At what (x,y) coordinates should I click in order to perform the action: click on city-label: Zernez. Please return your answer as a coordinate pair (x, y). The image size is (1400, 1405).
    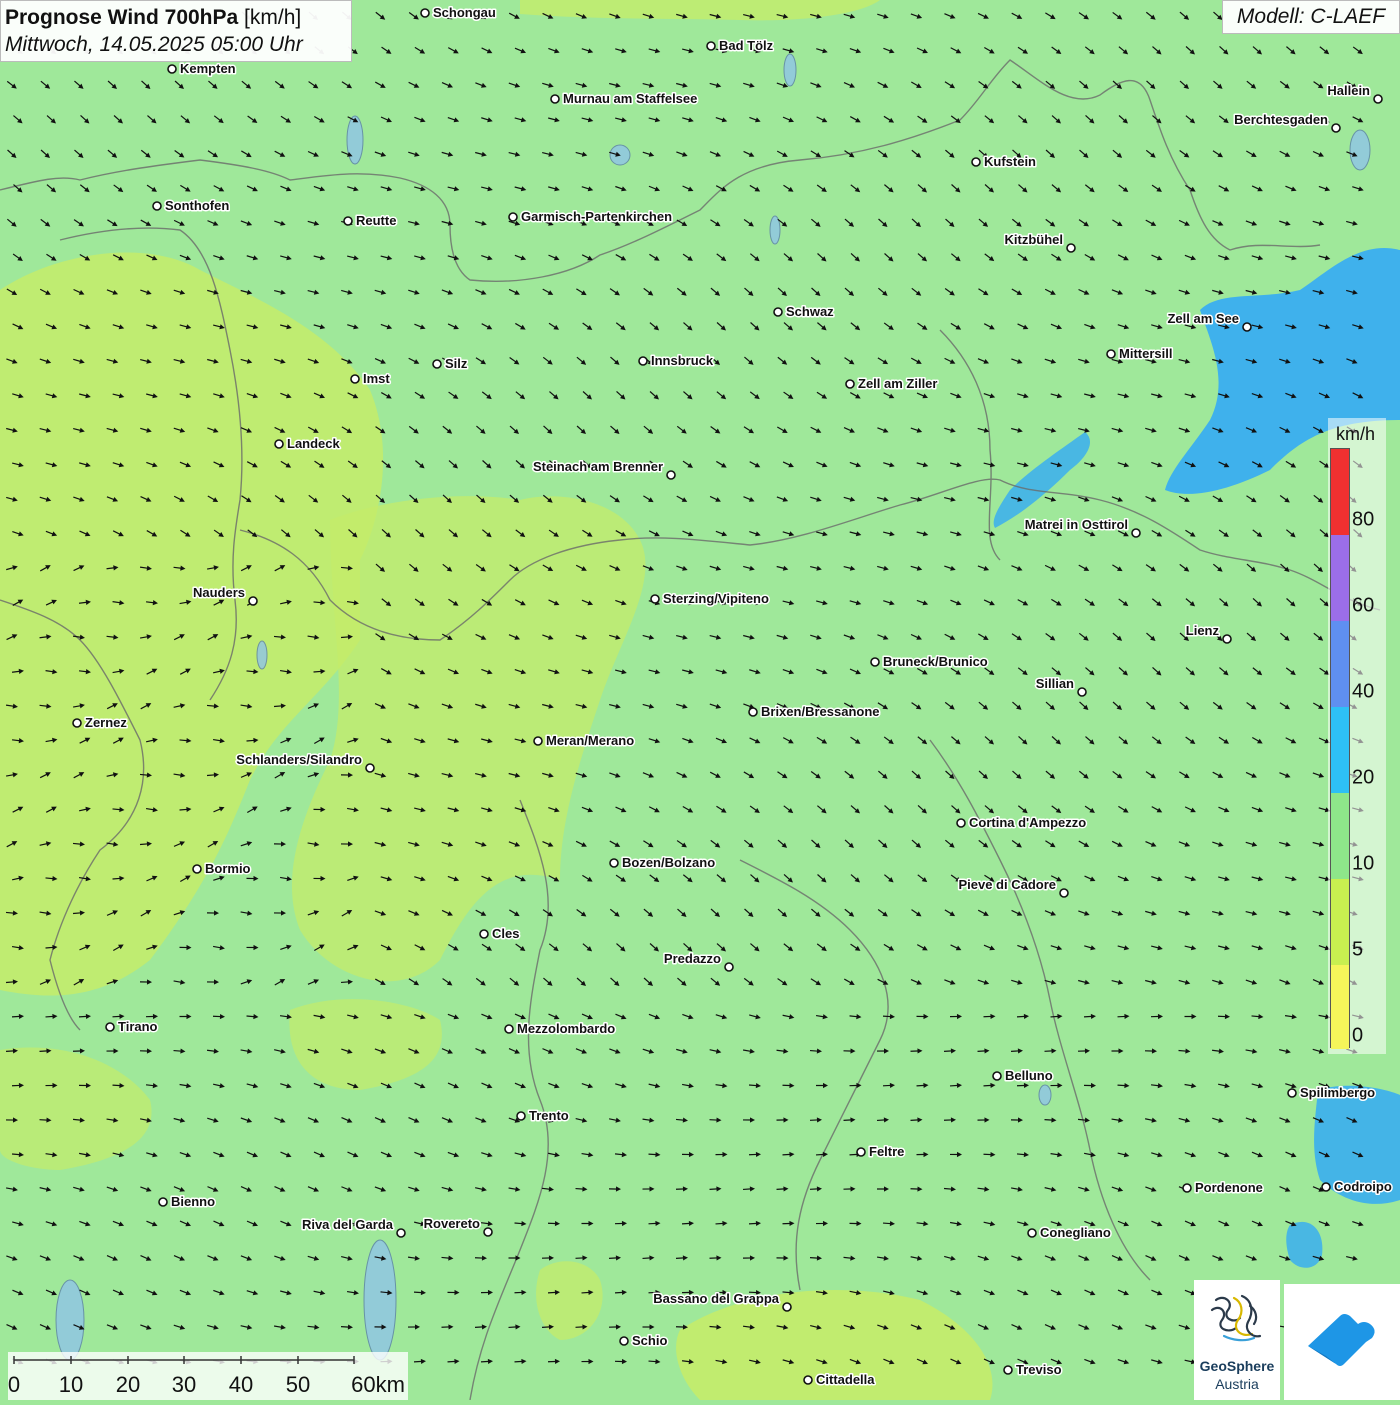
    Looking at the image, I should click on (106, 722).